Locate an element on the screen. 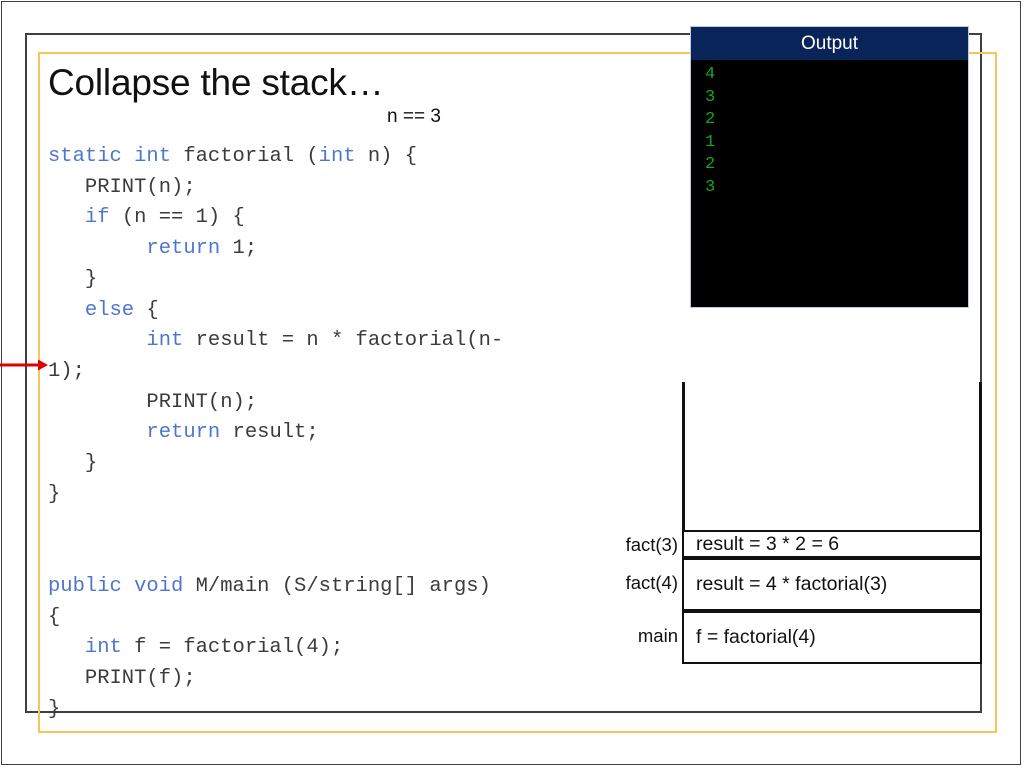  code-line: int result = n * factorial(n- is located at coordinates (348, 341).